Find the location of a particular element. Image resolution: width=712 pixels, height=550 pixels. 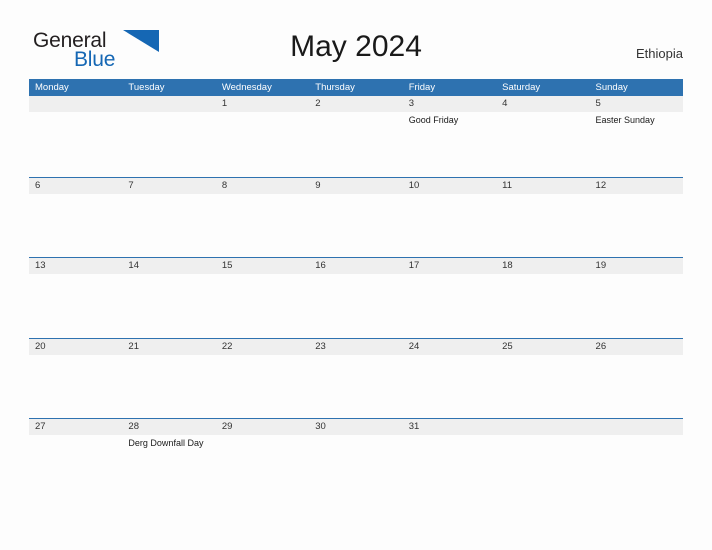

day-cell: 25 is located at coordinates (542, 379).